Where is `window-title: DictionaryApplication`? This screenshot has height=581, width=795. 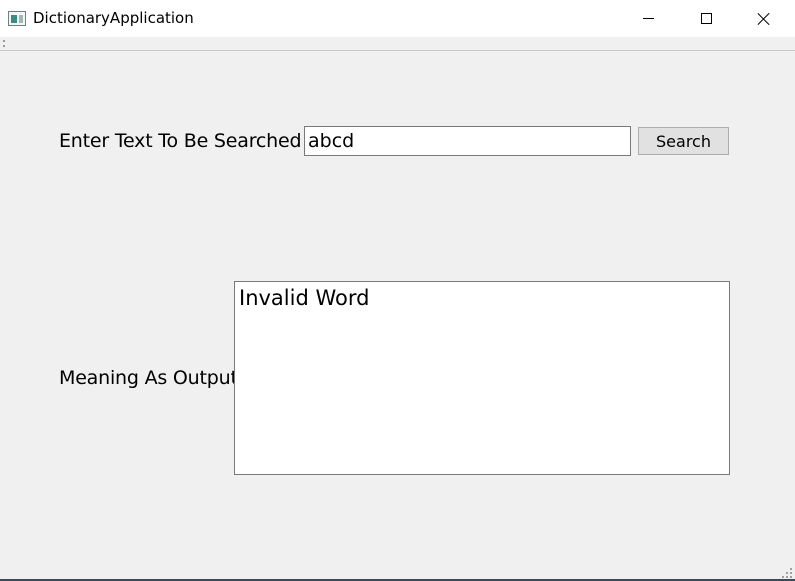 window-title: DictionaryApplication is located at coordinates (113, 18).